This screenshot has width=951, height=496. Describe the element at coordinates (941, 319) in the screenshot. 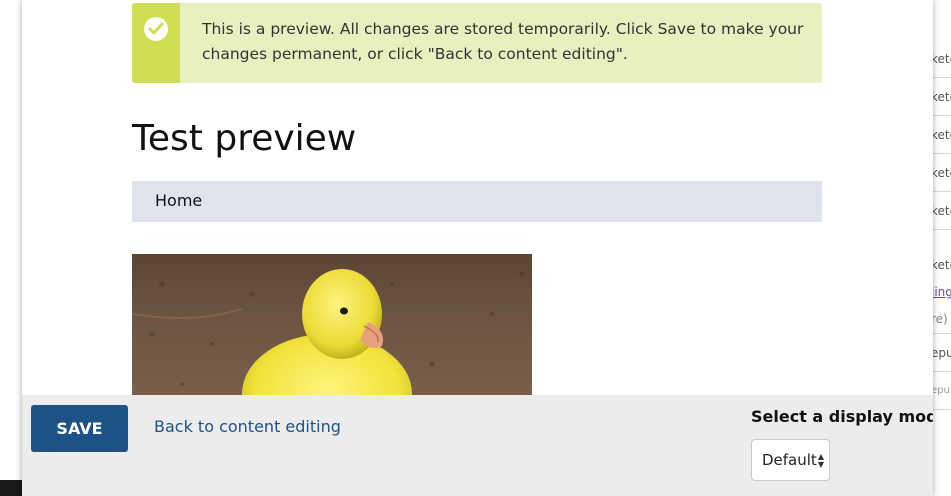

I see `background-muted-text: re)` at that location.